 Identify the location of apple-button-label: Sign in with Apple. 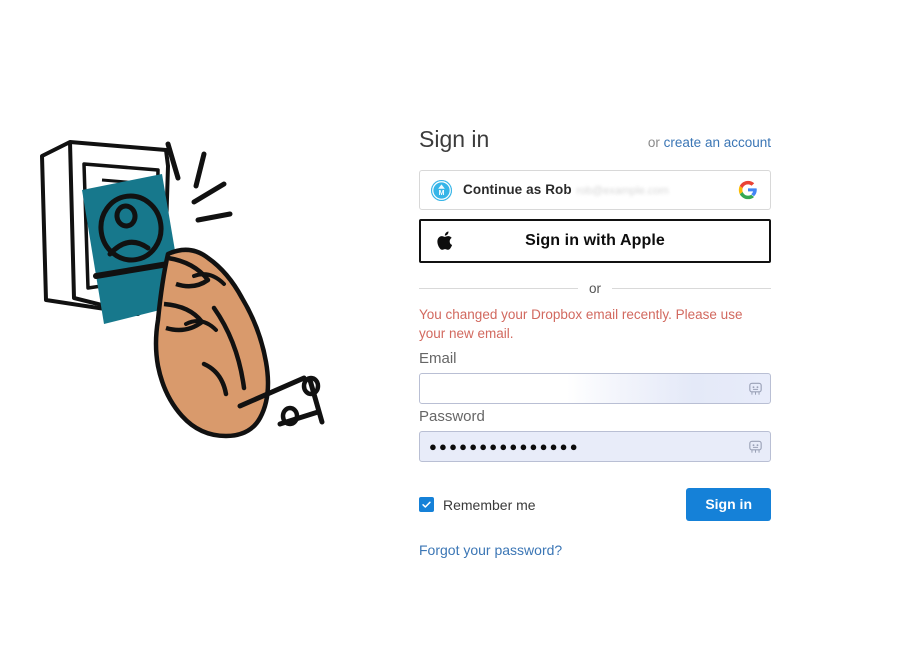
(595, 240).